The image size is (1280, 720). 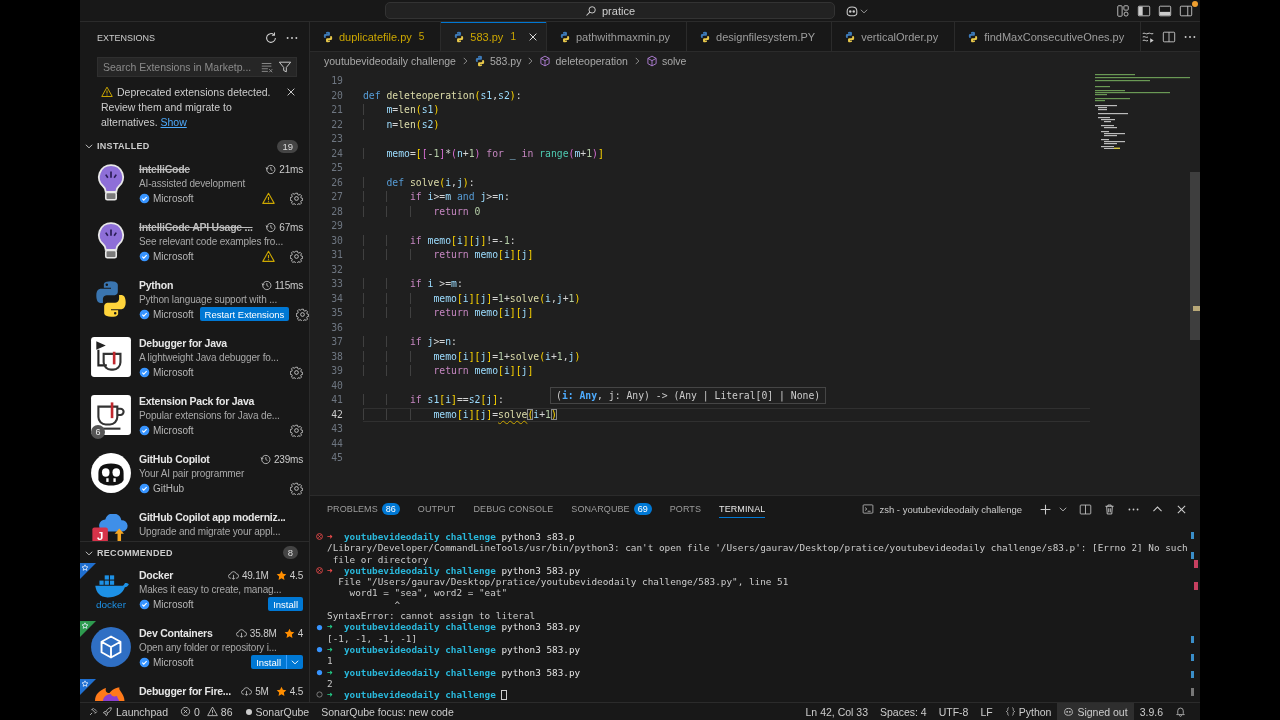 I want to click on sonarqube-button: SonarQube, so click(x=277, y=711).